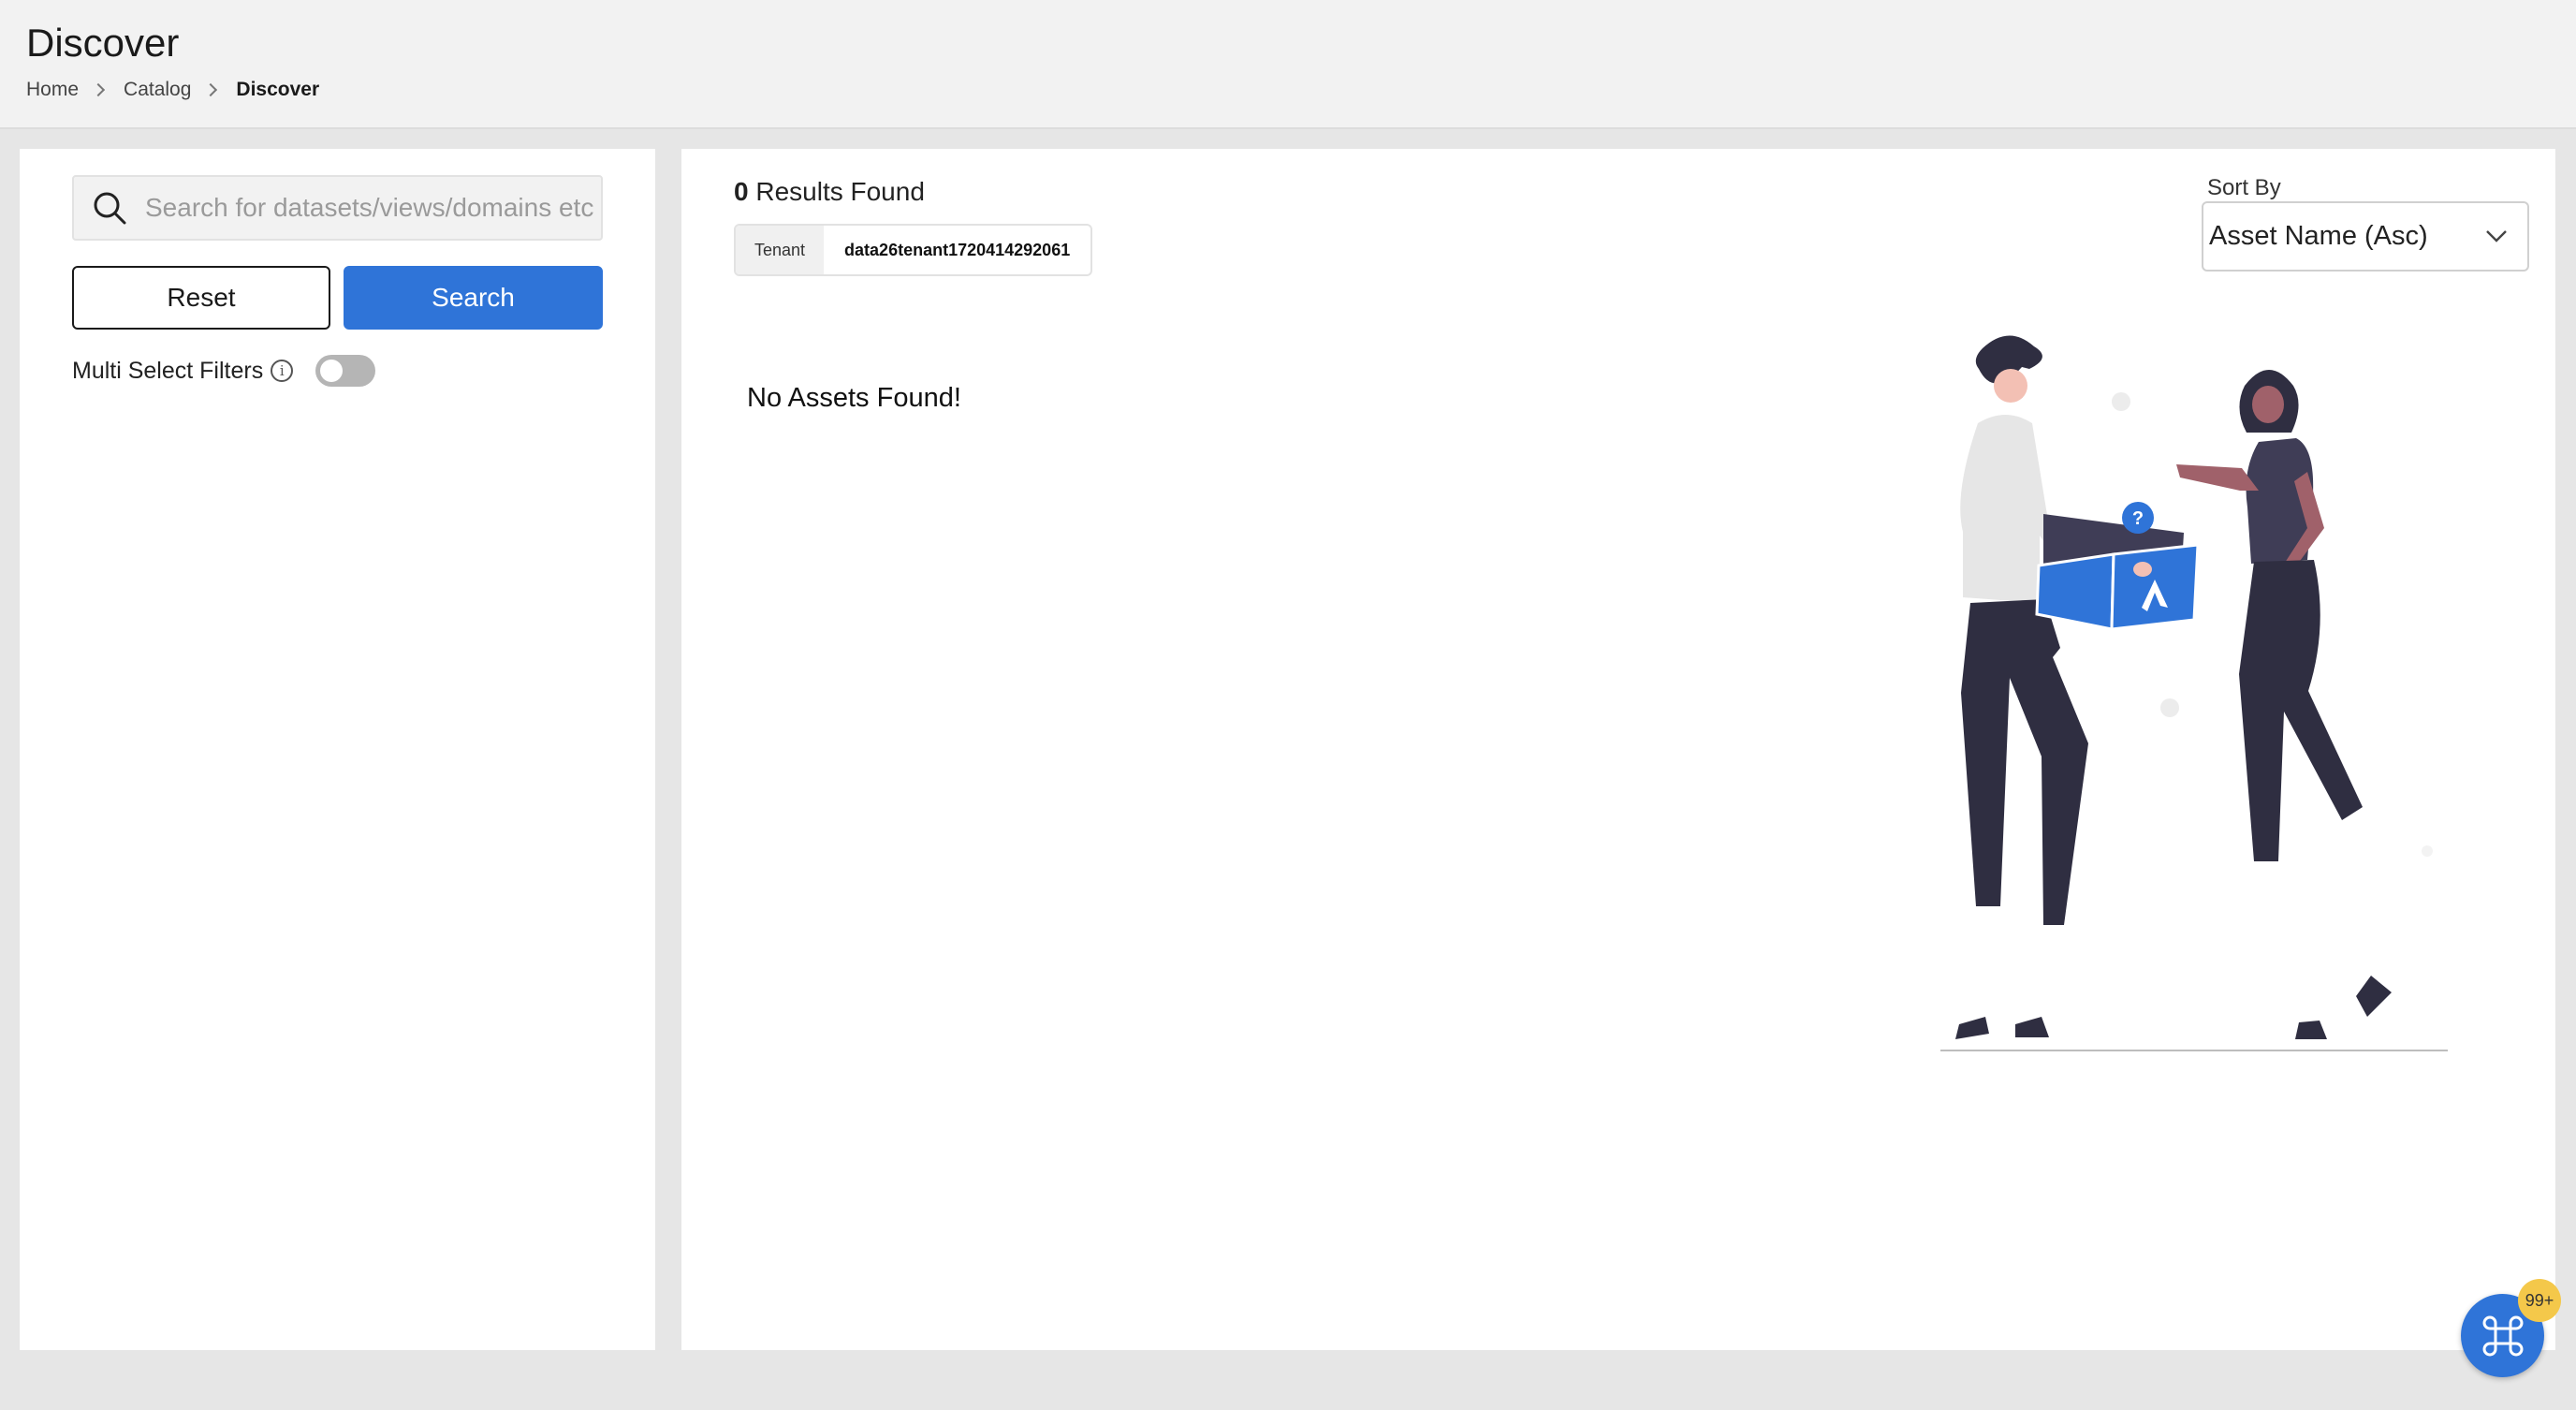 The image size is (2576, 1410). I want to click on tenant-chip-value: data26tenant1720414292061, so click(957, 249).